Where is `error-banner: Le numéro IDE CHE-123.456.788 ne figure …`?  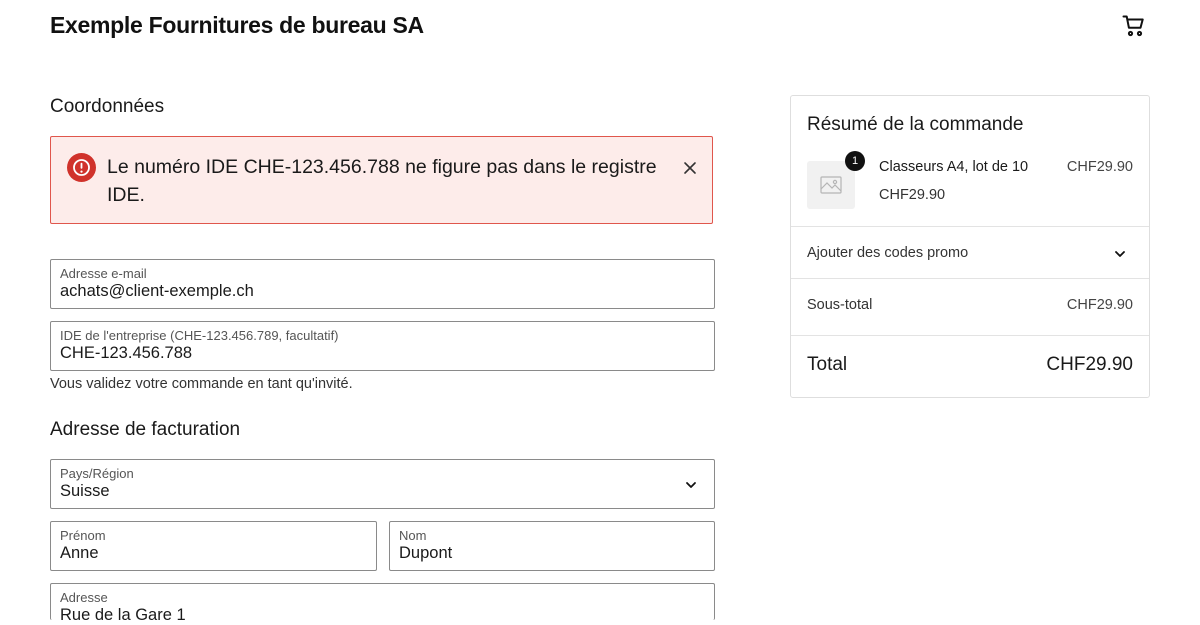
error-banner: Le numéro IDE CHE-123.456.788 ne figure … is located at coordinates (381, 180).